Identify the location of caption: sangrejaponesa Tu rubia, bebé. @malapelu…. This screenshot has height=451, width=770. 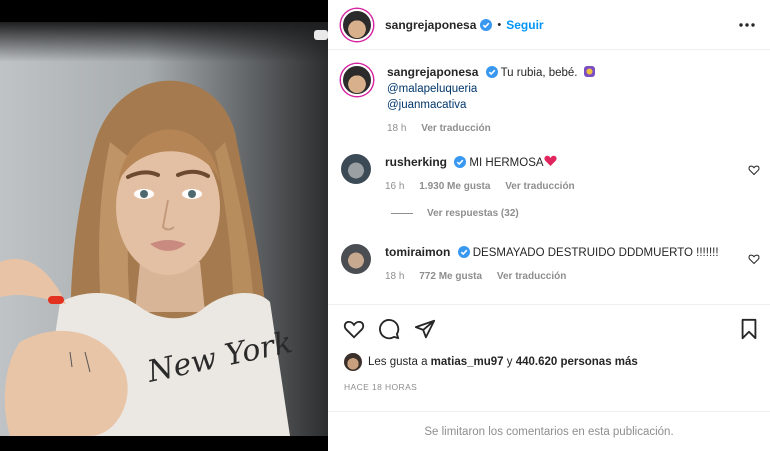
(468, 100).